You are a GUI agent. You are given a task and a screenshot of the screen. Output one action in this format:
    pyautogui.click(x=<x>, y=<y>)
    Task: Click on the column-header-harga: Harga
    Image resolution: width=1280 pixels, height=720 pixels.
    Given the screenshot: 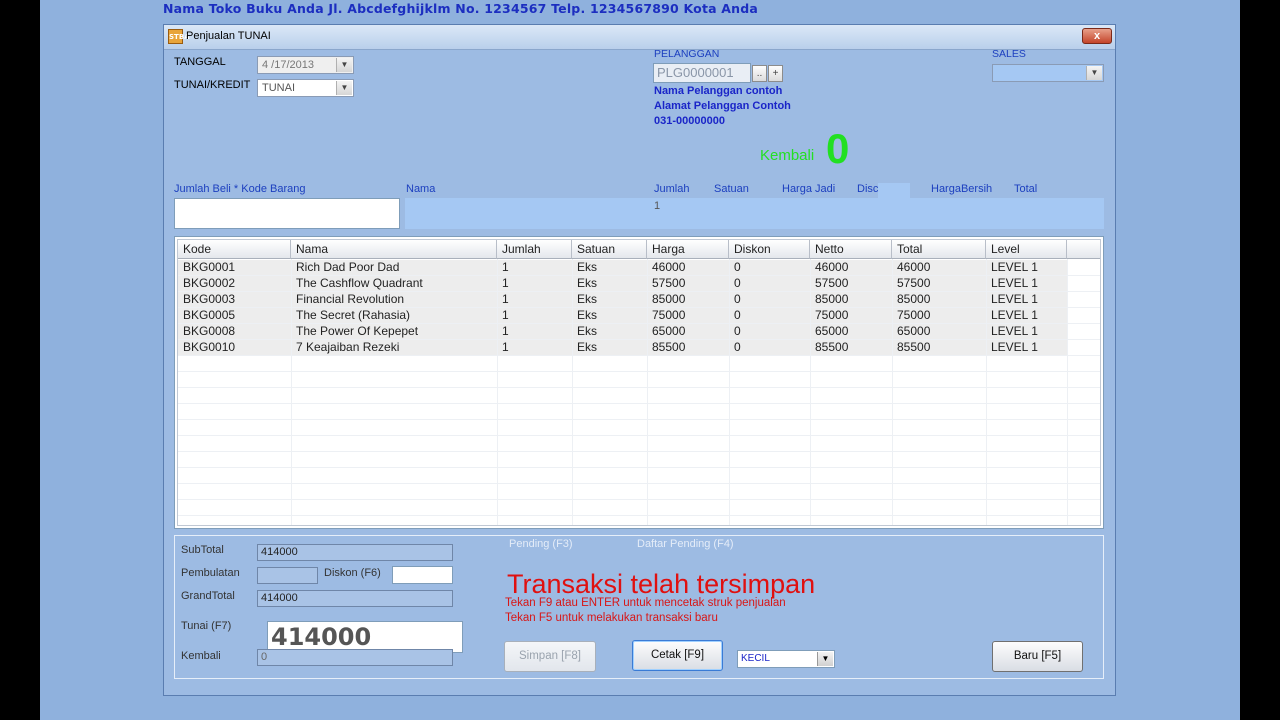 What is the action you would take?
    pyautogui.click(x=688, y=249)
    